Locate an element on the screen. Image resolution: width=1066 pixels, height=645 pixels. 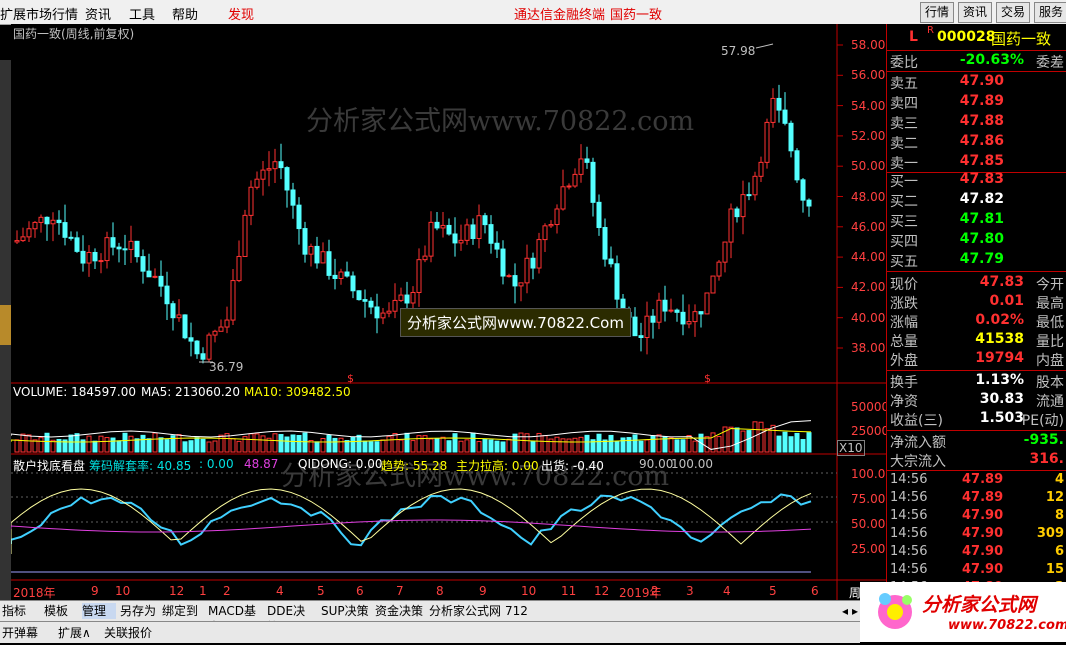
tab-item: 712 is located at coordinates (520, 611).